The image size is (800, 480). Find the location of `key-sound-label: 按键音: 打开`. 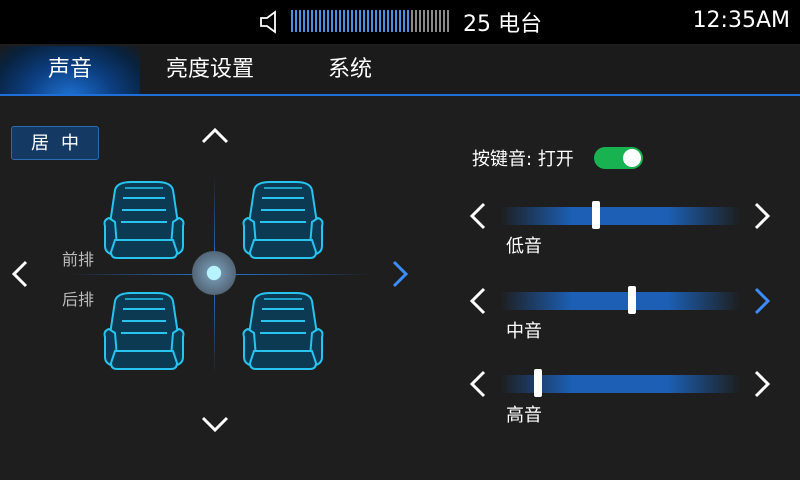

key-sound-label: 按键音: 打开 is located at coordinates (523, 159).